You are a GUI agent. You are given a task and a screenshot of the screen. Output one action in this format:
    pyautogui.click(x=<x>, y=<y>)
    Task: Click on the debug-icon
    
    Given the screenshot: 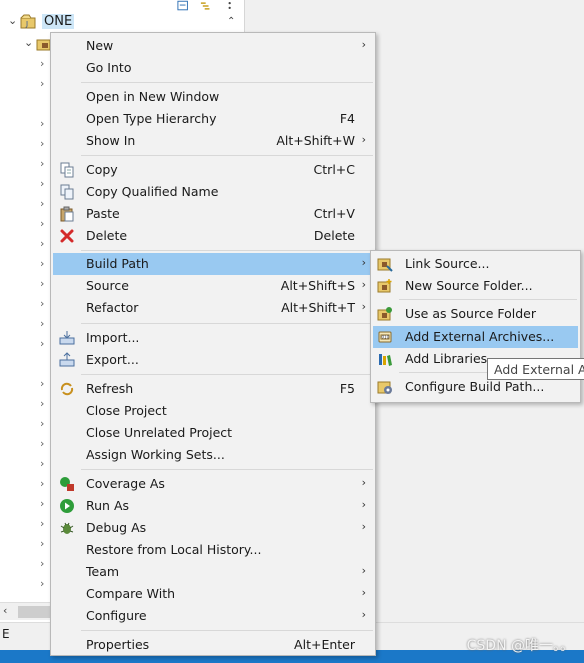 What is the action you would take?
    pyautogui.click(x=67, y=528)
    